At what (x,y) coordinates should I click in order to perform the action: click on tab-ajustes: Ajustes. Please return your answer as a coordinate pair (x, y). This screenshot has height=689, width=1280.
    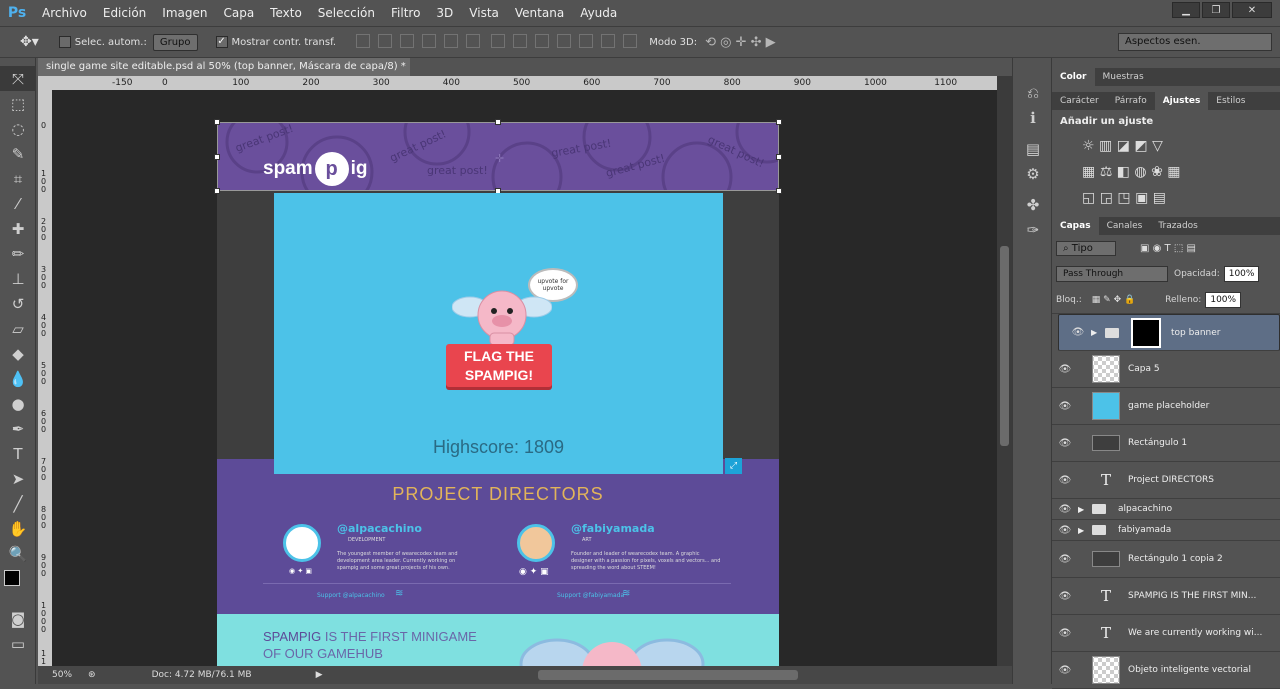
    Looking at the image, I should click on (1181, 101).